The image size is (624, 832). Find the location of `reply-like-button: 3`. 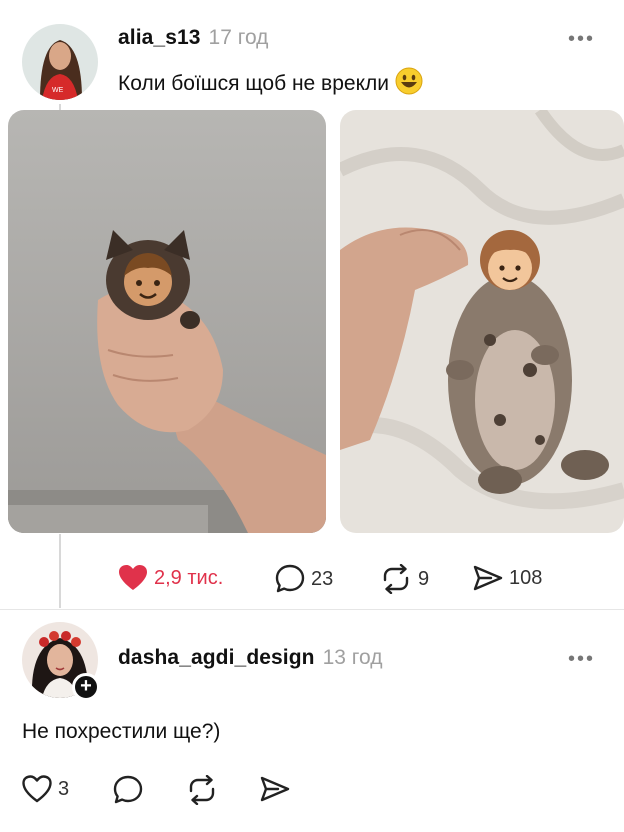

reply-like-button: 3 is located at coordinates (45, 789).